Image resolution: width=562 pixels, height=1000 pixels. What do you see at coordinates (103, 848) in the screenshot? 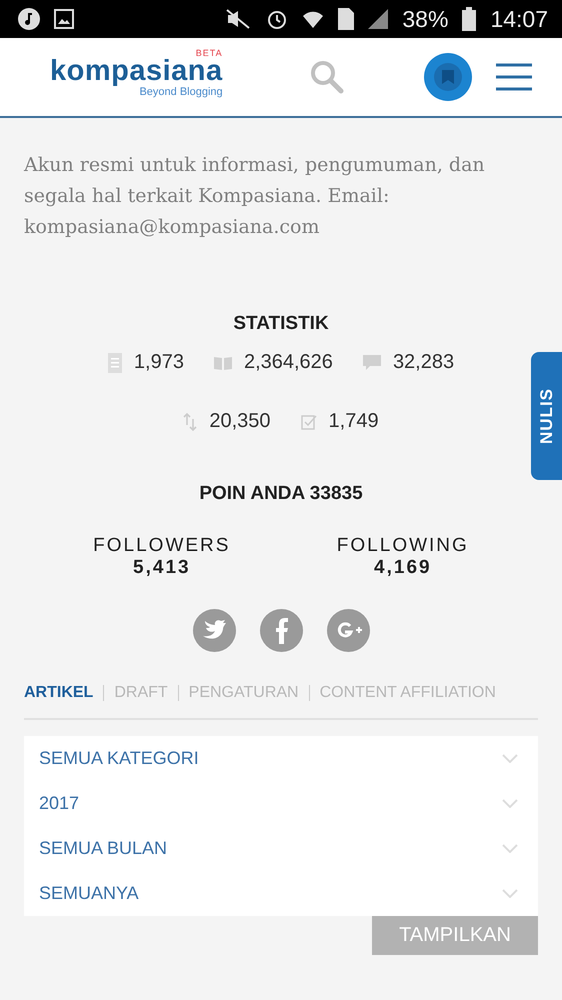
I see `dropdown-value: SEMUA BULAN` at bounding box center [103, 848].